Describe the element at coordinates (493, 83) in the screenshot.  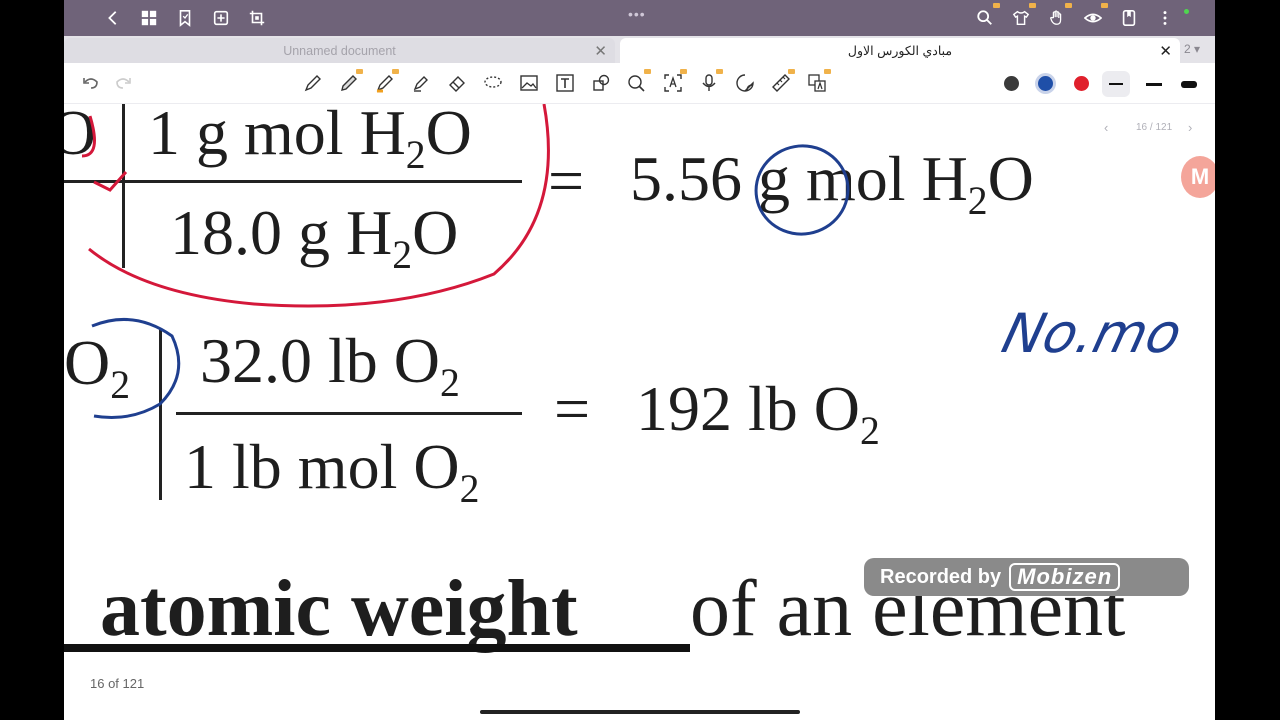
I see `lasso-icon` at that location.